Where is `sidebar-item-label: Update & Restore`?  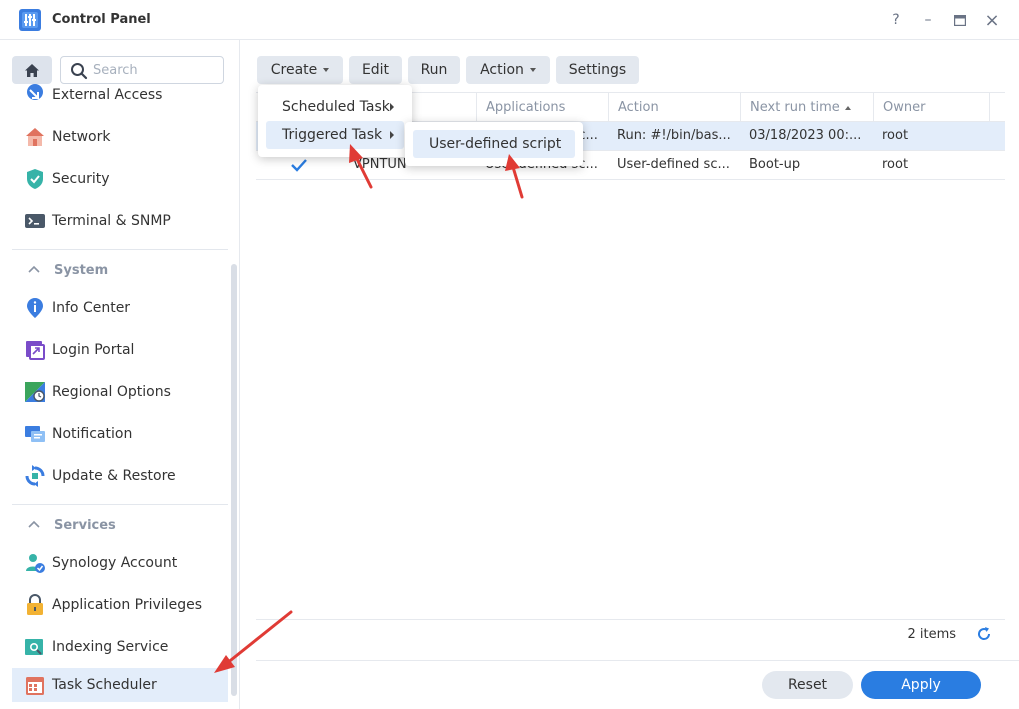 sidebar-item-label: Update & Restore is located at coordinates (114, 476).